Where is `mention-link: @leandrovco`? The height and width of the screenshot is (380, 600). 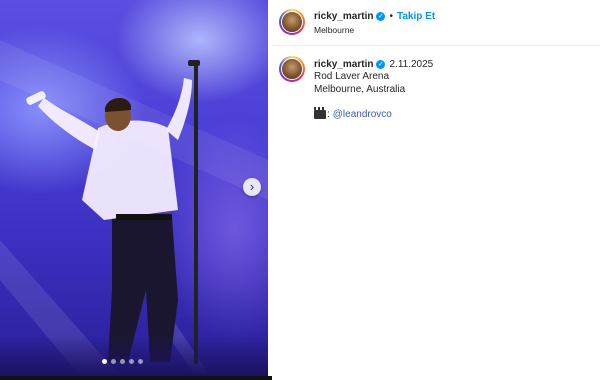 mention-link: @leandrovco is located at coordinates (362, 114).